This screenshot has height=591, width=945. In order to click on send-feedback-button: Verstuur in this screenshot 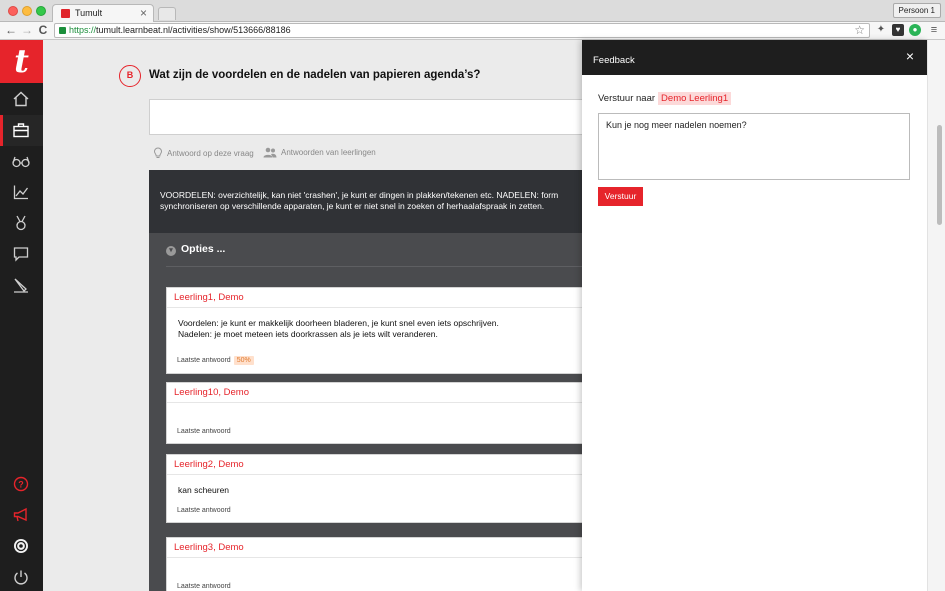, I will do `click(620, 196)`.